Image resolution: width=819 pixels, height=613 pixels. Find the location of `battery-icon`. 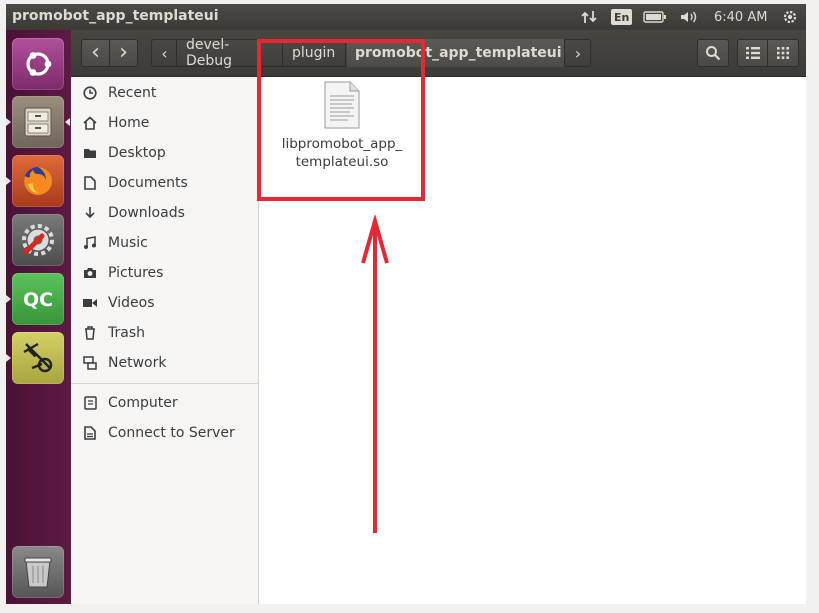

battery-icon is located at coordinates (655, 17).